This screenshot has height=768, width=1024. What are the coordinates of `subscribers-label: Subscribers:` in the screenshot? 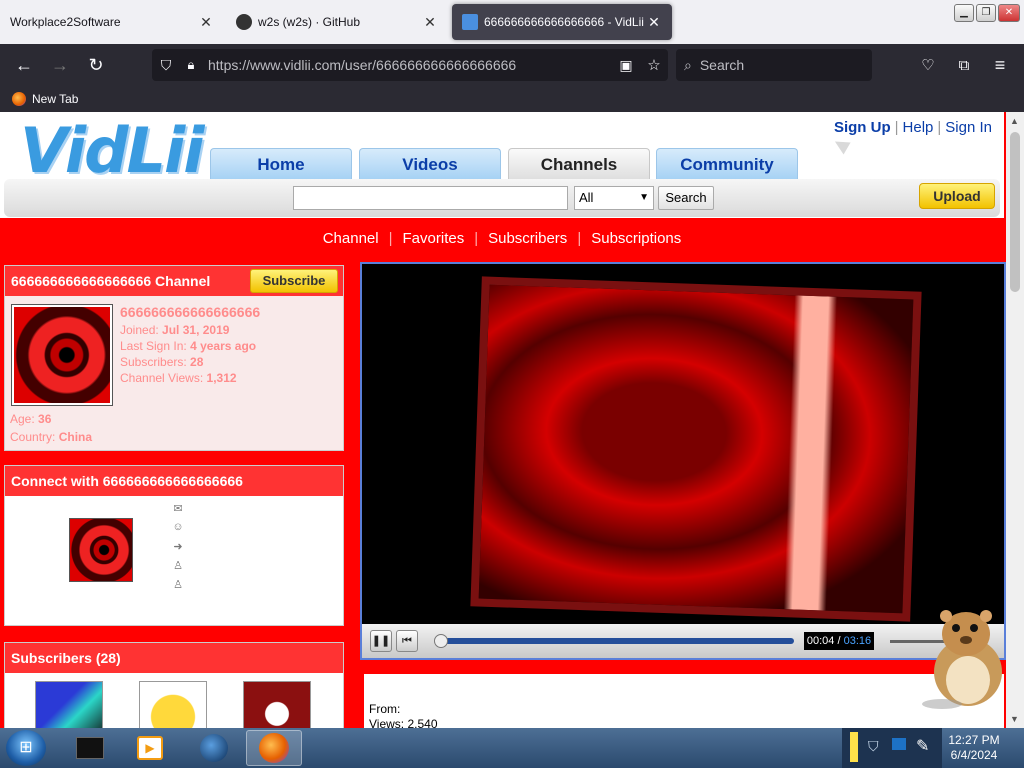 It's located at (153, 362).